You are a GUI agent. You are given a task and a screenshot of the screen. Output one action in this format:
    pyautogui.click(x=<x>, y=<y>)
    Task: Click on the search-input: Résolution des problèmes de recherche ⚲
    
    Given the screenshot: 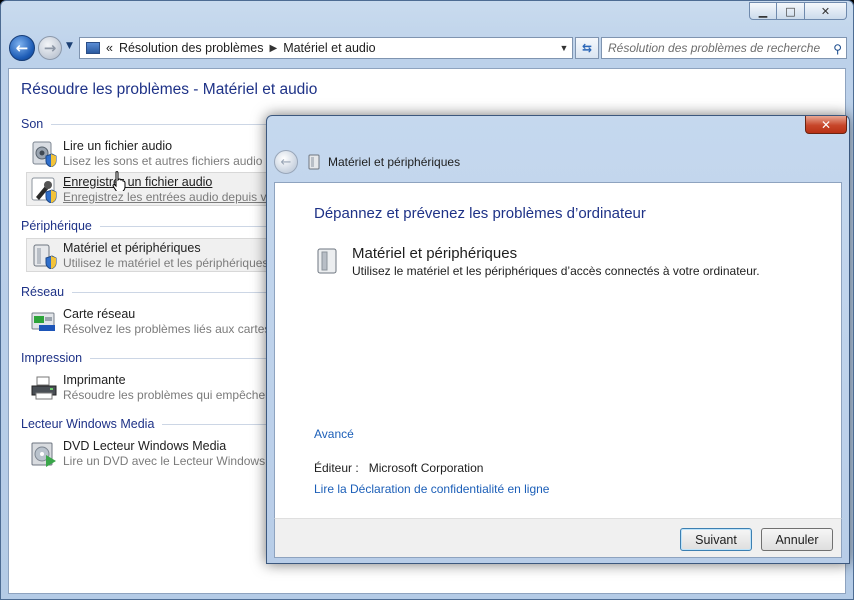 What is the action you would take?
    pyautogui.click(x=724, y=48)
    